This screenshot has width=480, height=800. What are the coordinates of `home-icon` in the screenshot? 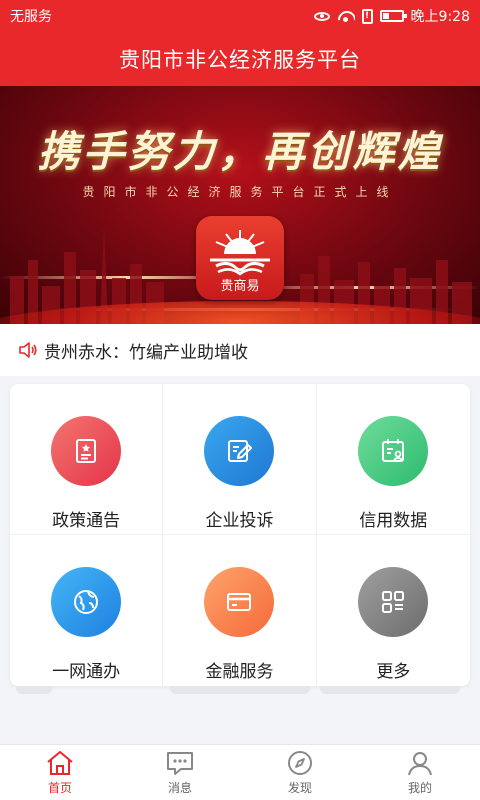 It's located at (60, 763).